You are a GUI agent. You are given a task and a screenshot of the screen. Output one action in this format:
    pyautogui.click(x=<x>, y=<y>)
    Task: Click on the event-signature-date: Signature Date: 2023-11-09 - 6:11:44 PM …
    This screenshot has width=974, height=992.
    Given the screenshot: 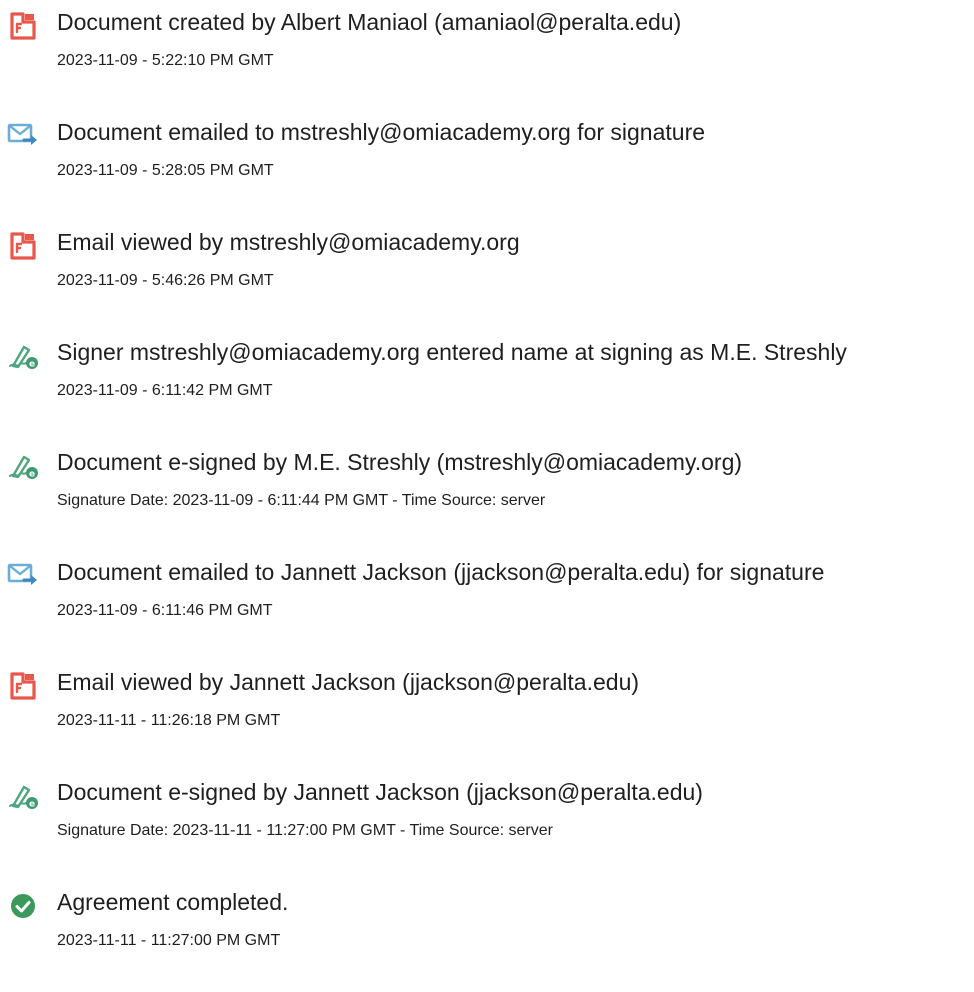 What is the action you would take?
    pyautogui.click(x=301, y=500)
    